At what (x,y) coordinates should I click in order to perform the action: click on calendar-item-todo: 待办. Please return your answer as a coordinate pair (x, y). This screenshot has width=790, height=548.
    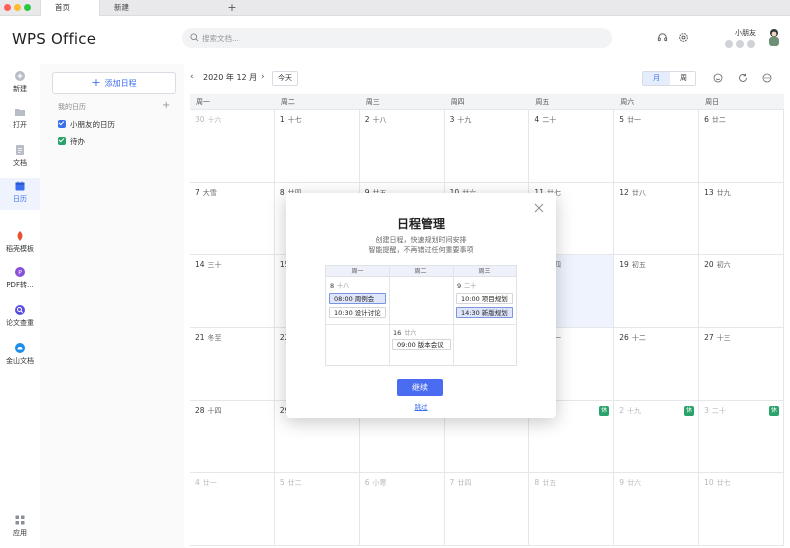
    Looking at the image, I should click on (71, 141).